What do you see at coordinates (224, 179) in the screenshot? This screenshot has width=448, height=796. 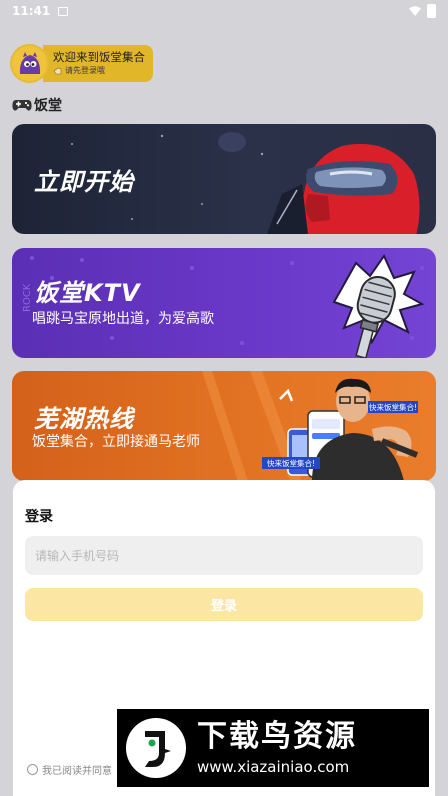 I see `banner-start: 立即开始` at bounding box center [224, 179].